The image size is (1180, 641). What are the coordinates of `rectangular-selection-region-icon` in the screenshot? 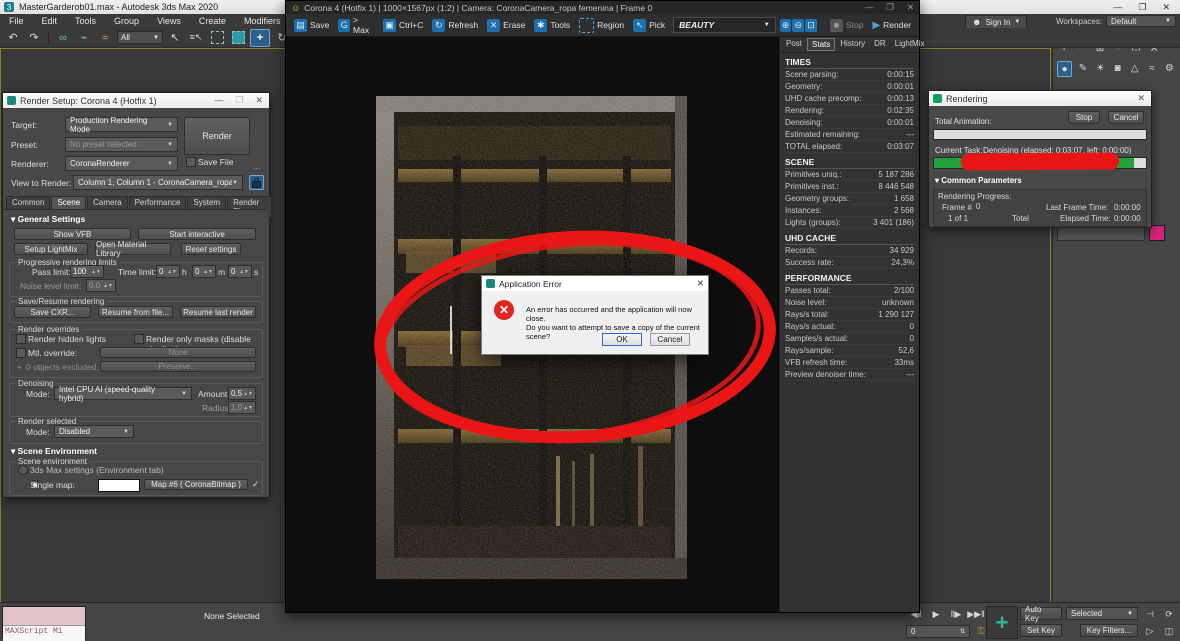 It's located at (217, 38).